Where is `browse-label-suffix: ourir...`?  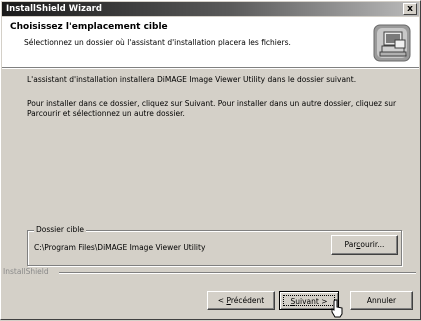 browse-label-suffix: ourir... is located at coordinates (372, 244).